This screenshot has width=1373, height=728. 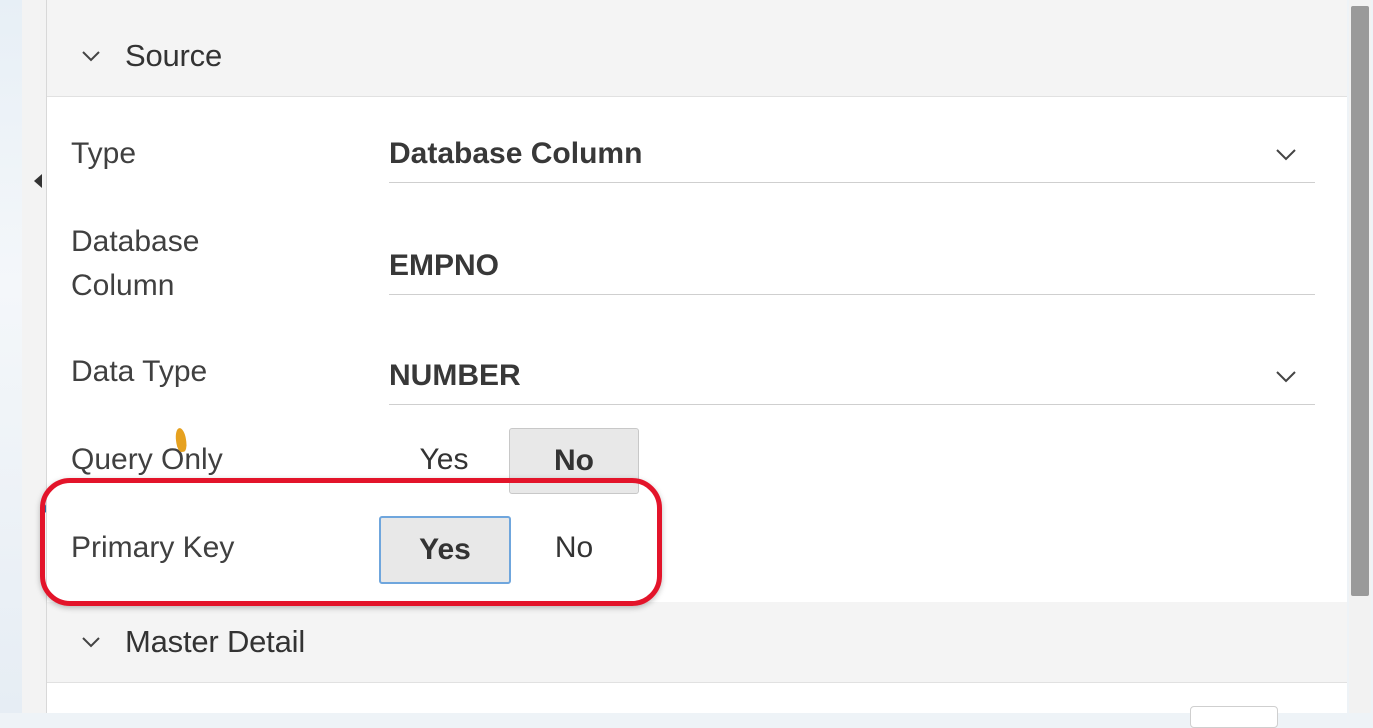 I want to click on section-title: Master Detail, so click(x=215, y=641).